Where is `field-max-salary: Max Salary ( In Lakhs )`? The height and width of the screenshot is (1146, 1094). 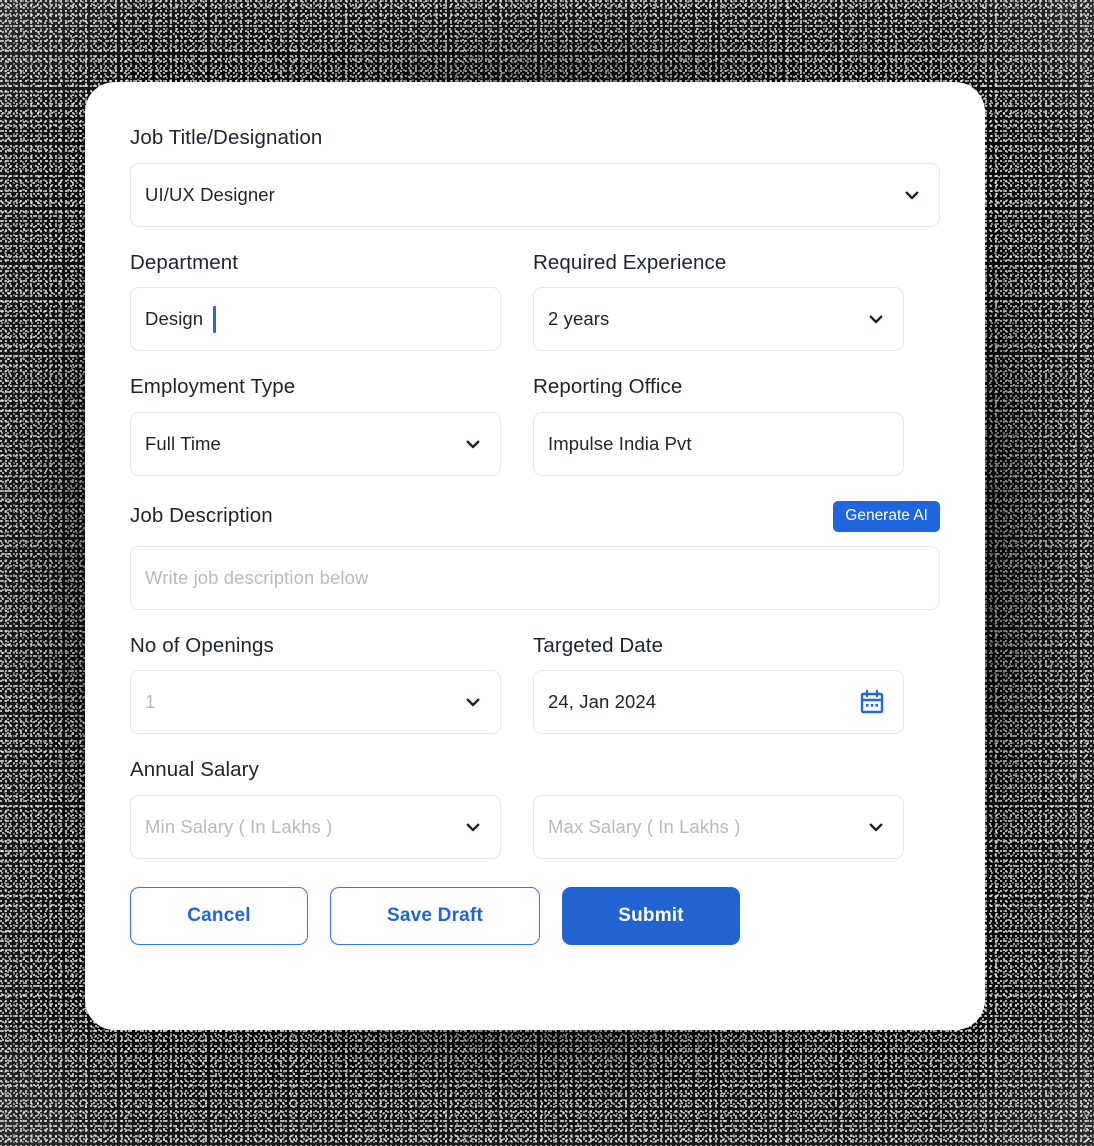
field-max-salary: Max Salary ( In Lakhs ) is located at coordinates (718, 826).